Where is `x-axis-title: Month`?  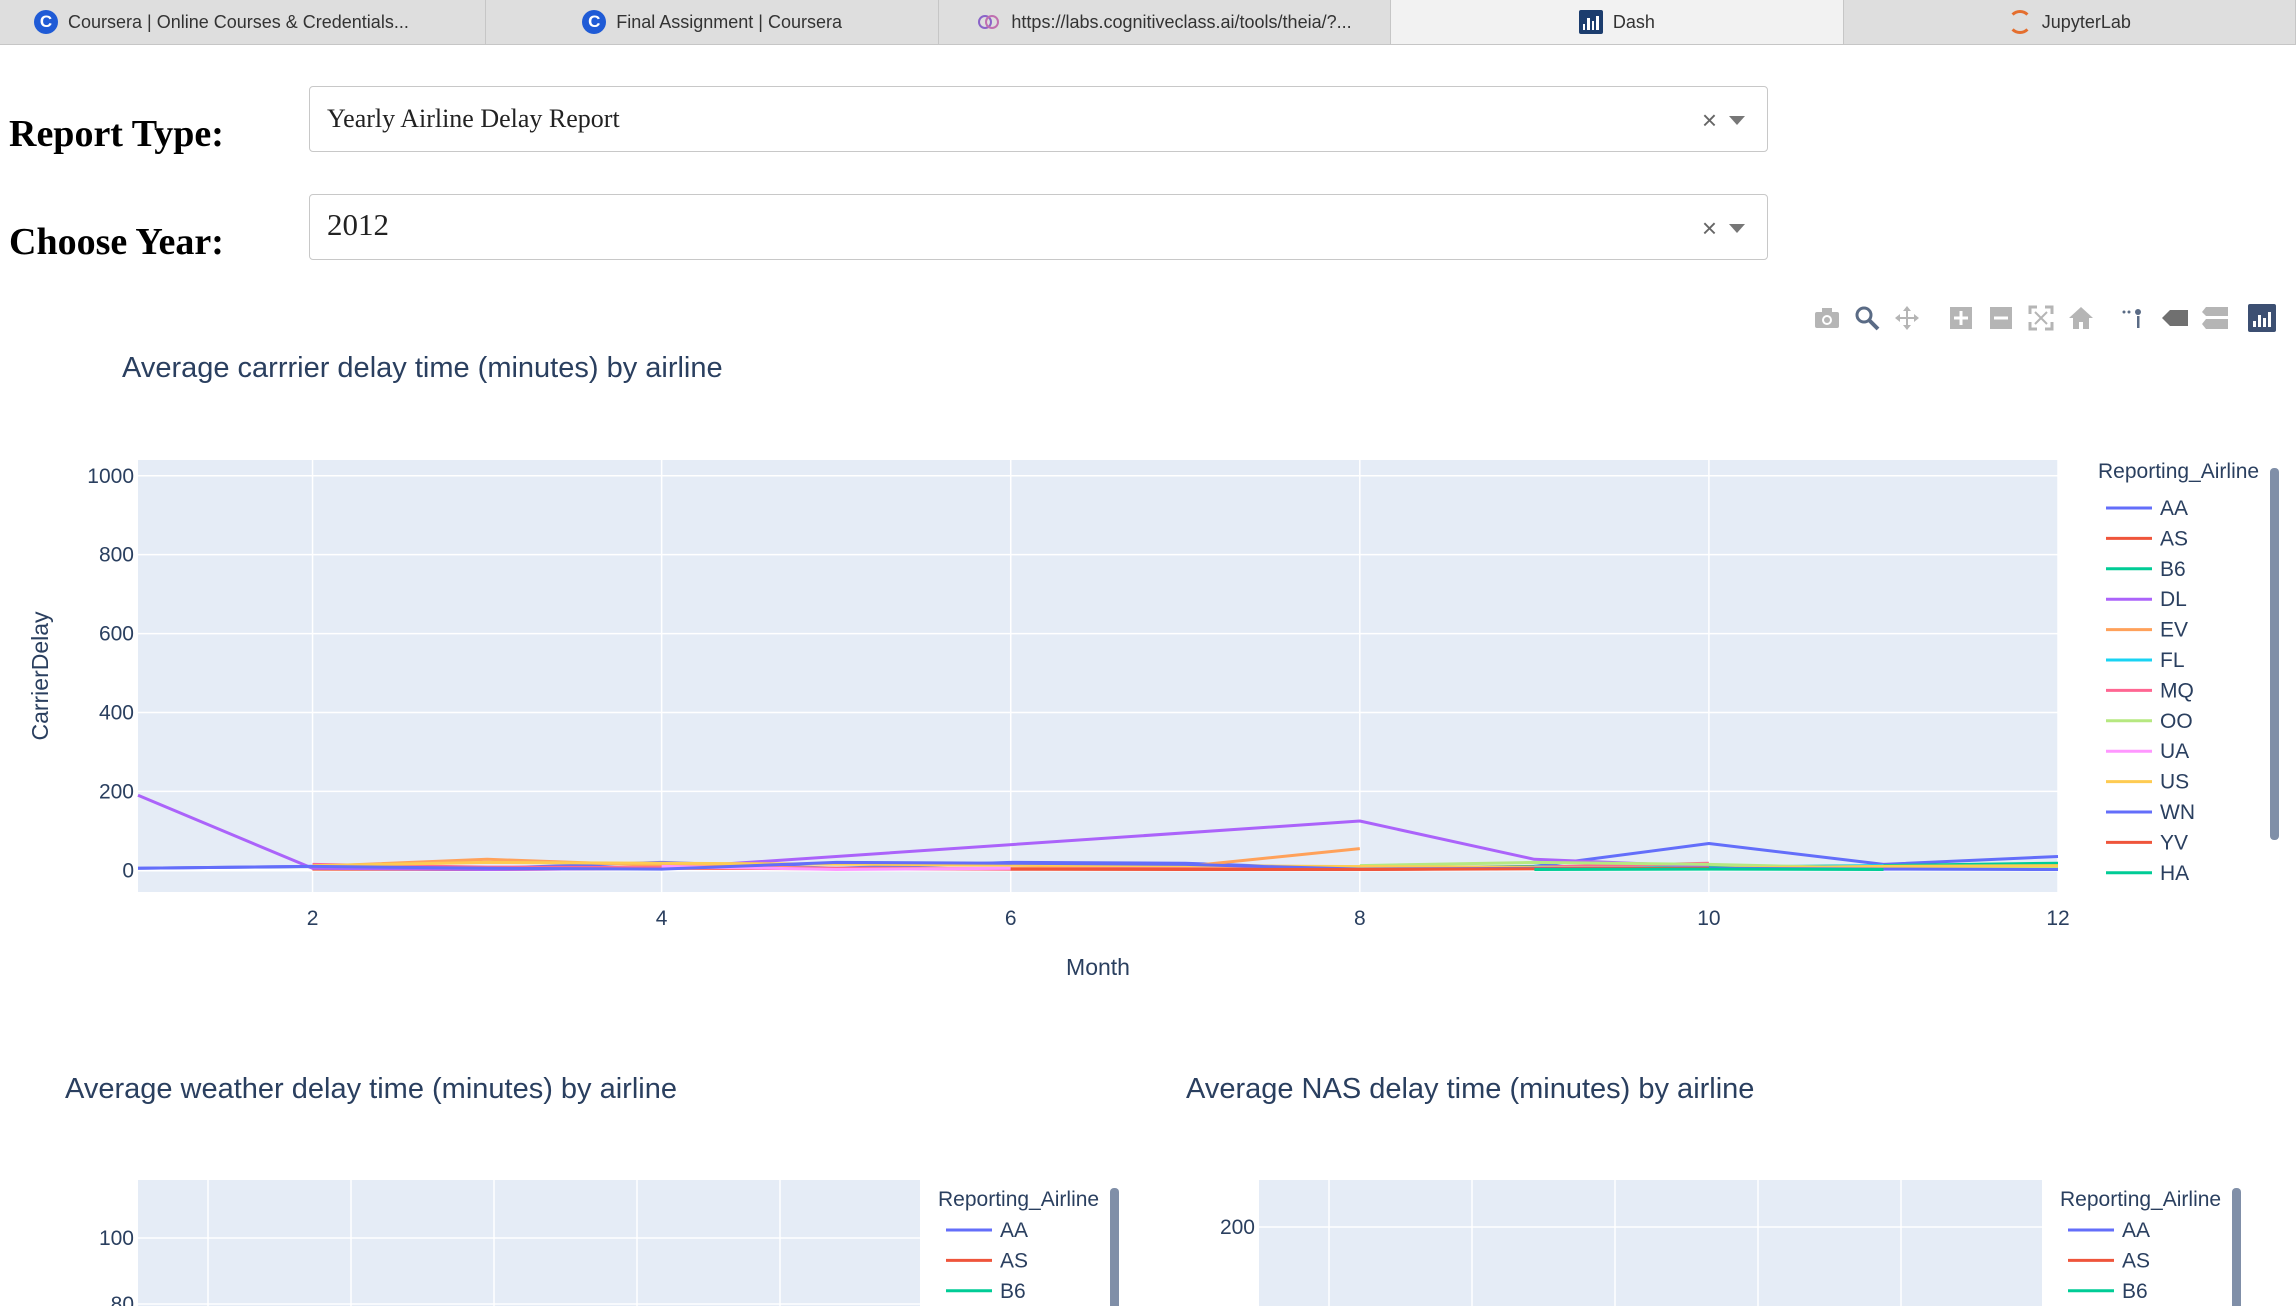
x-axis-title: Month is located at coordinates (1098, 967).